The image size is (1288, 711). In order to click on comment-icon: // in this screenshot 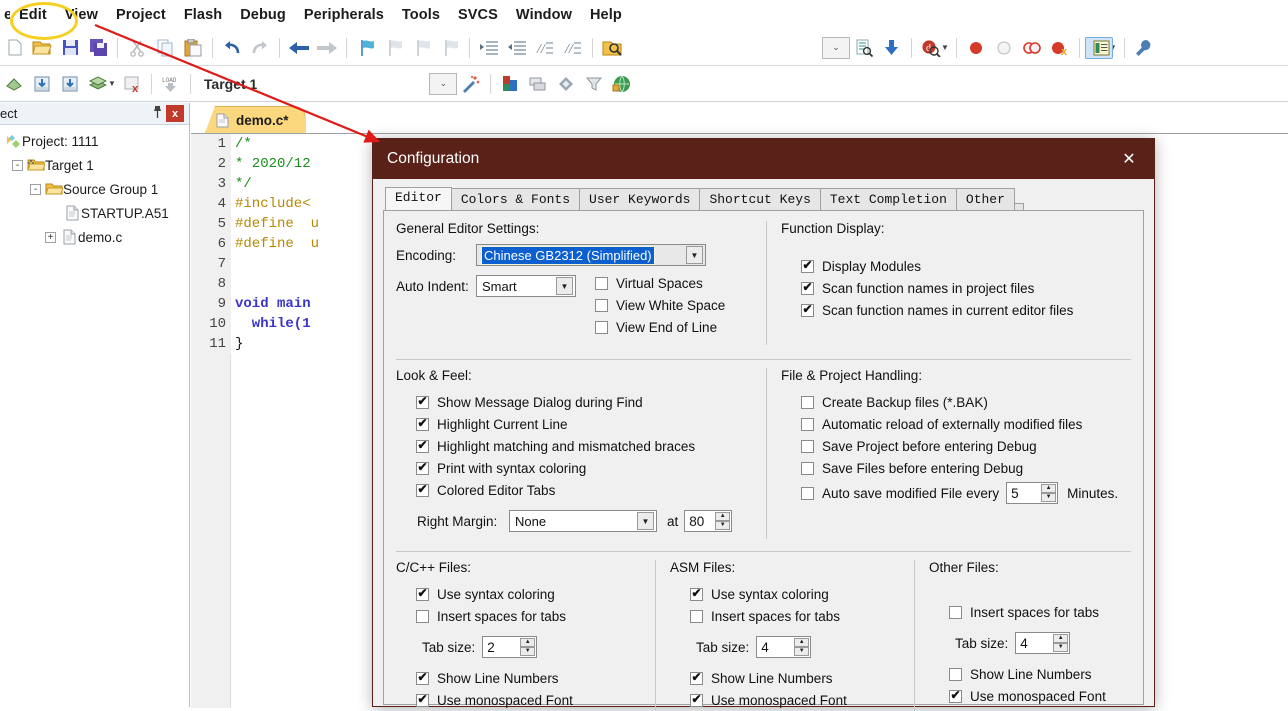, I will do `click(545, 48)`.